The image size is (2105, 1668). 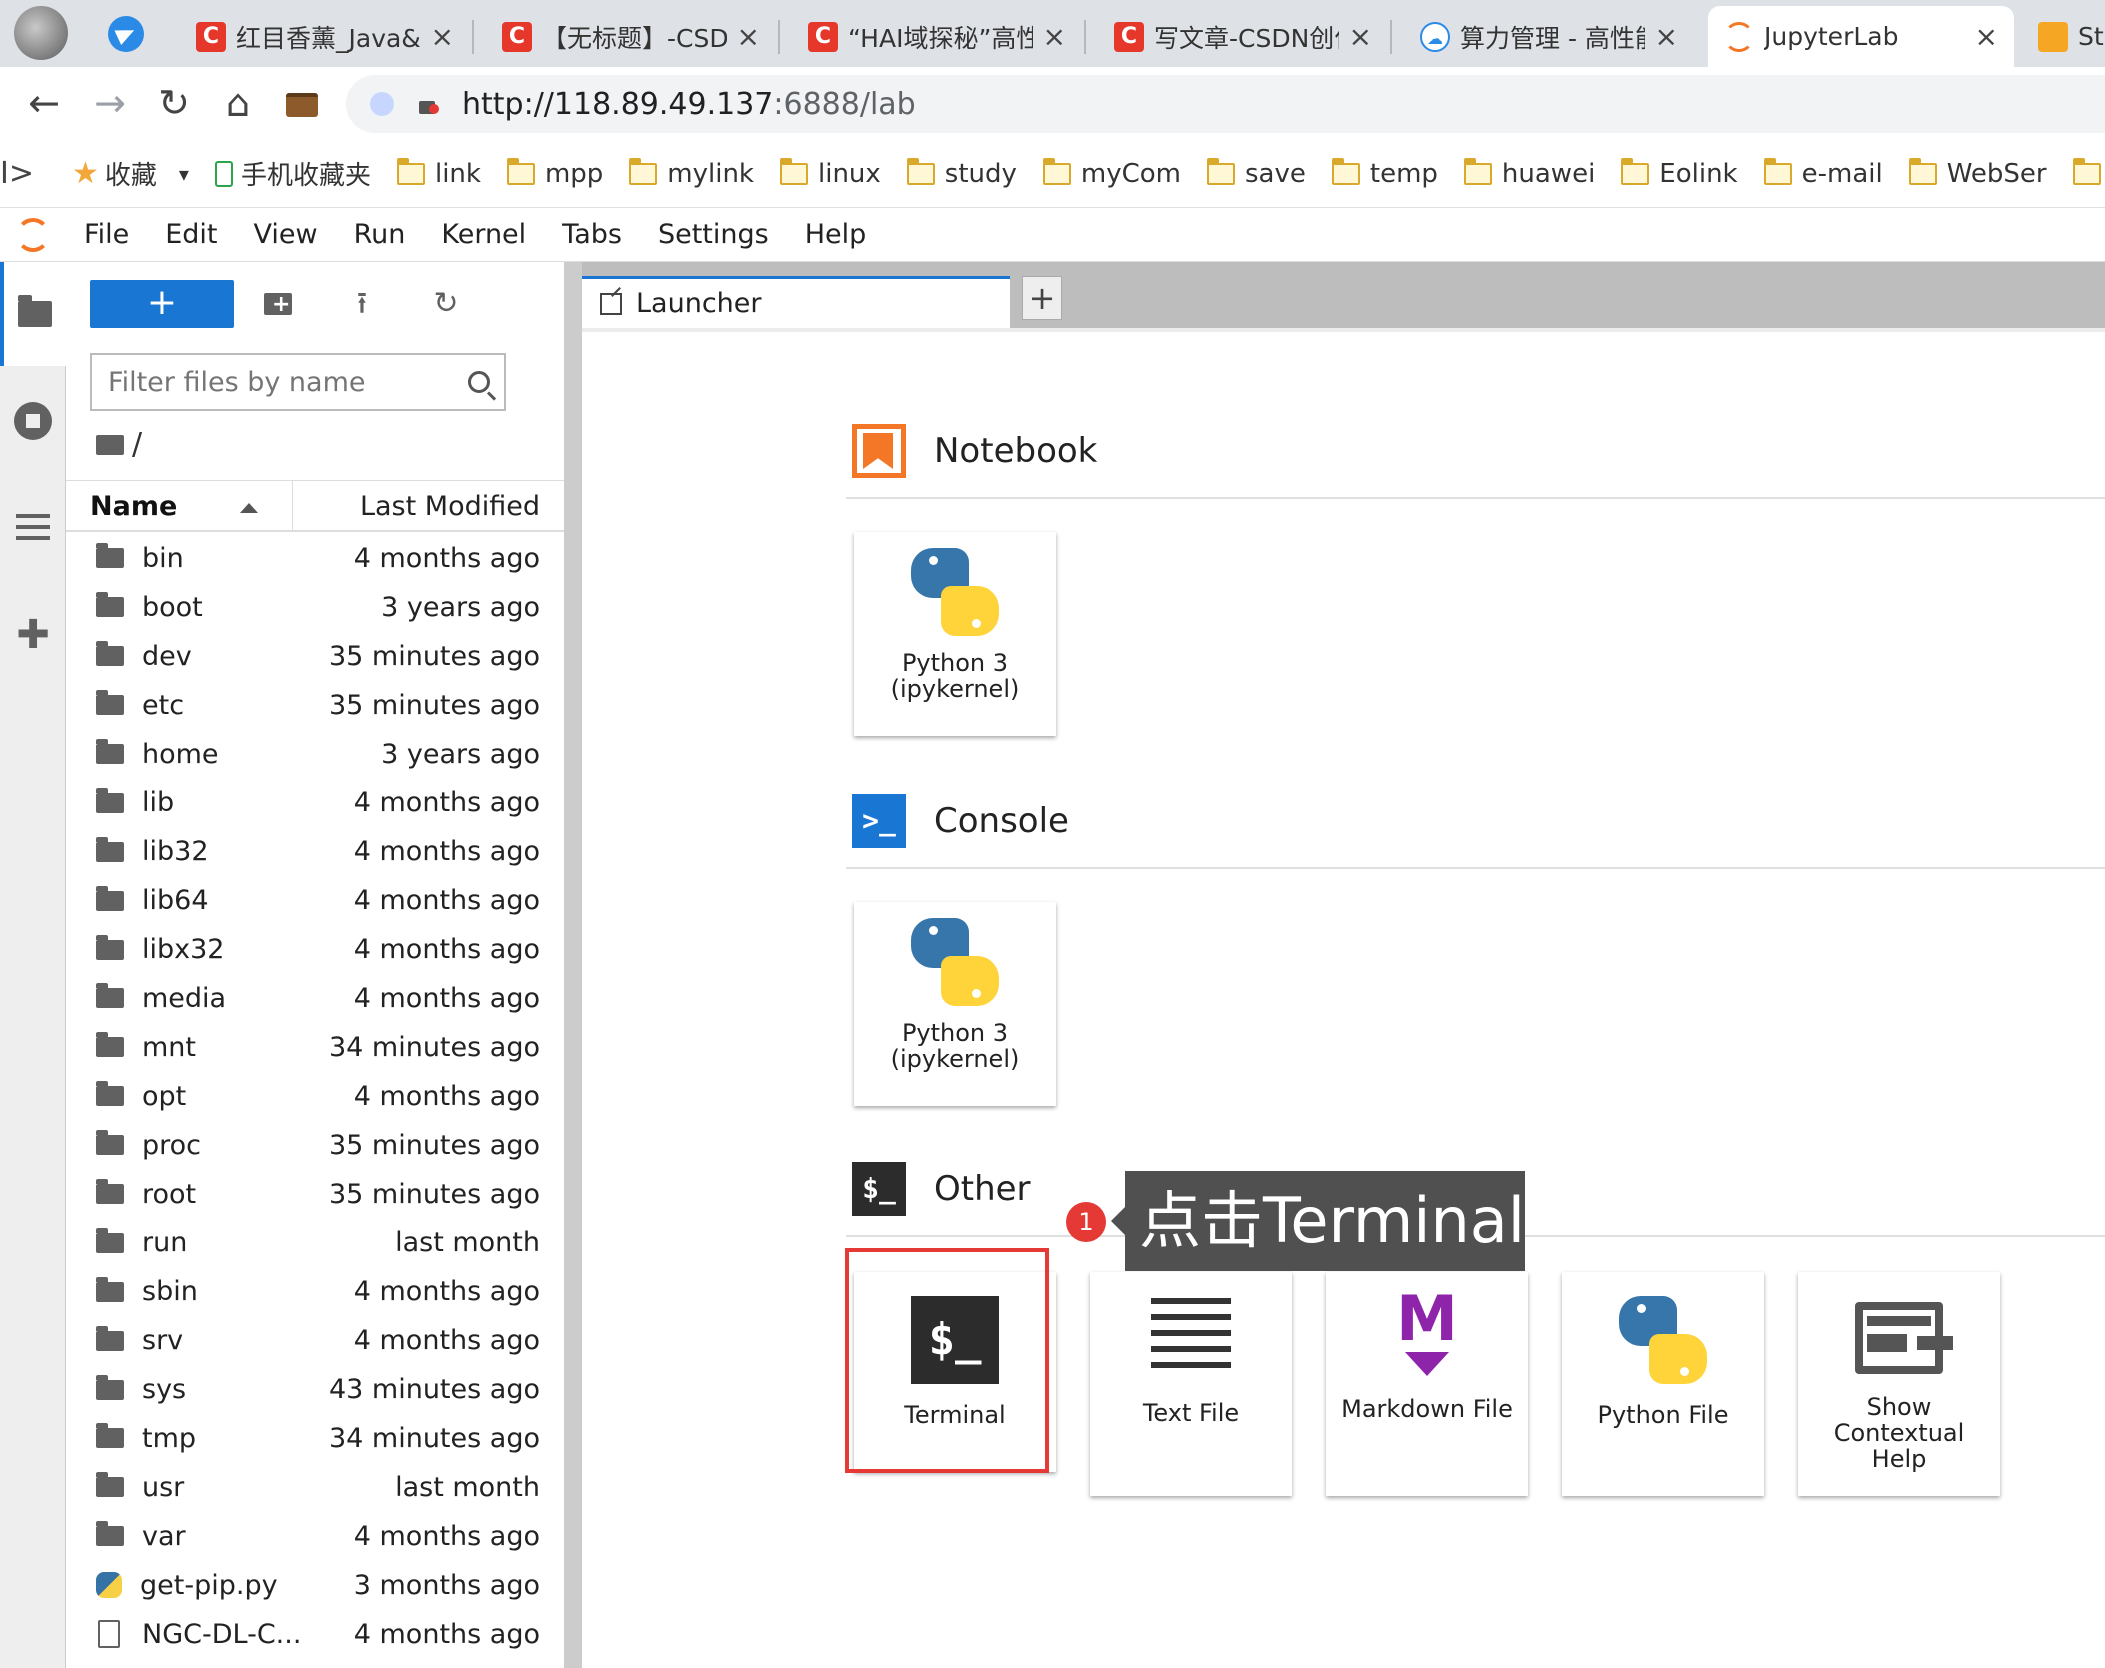 What do you see at coordinates (631, 36) in the screenshot?
I see `browser-tab-2: C 【无标题】-CSDI ×` at bounding box center [631, 36].